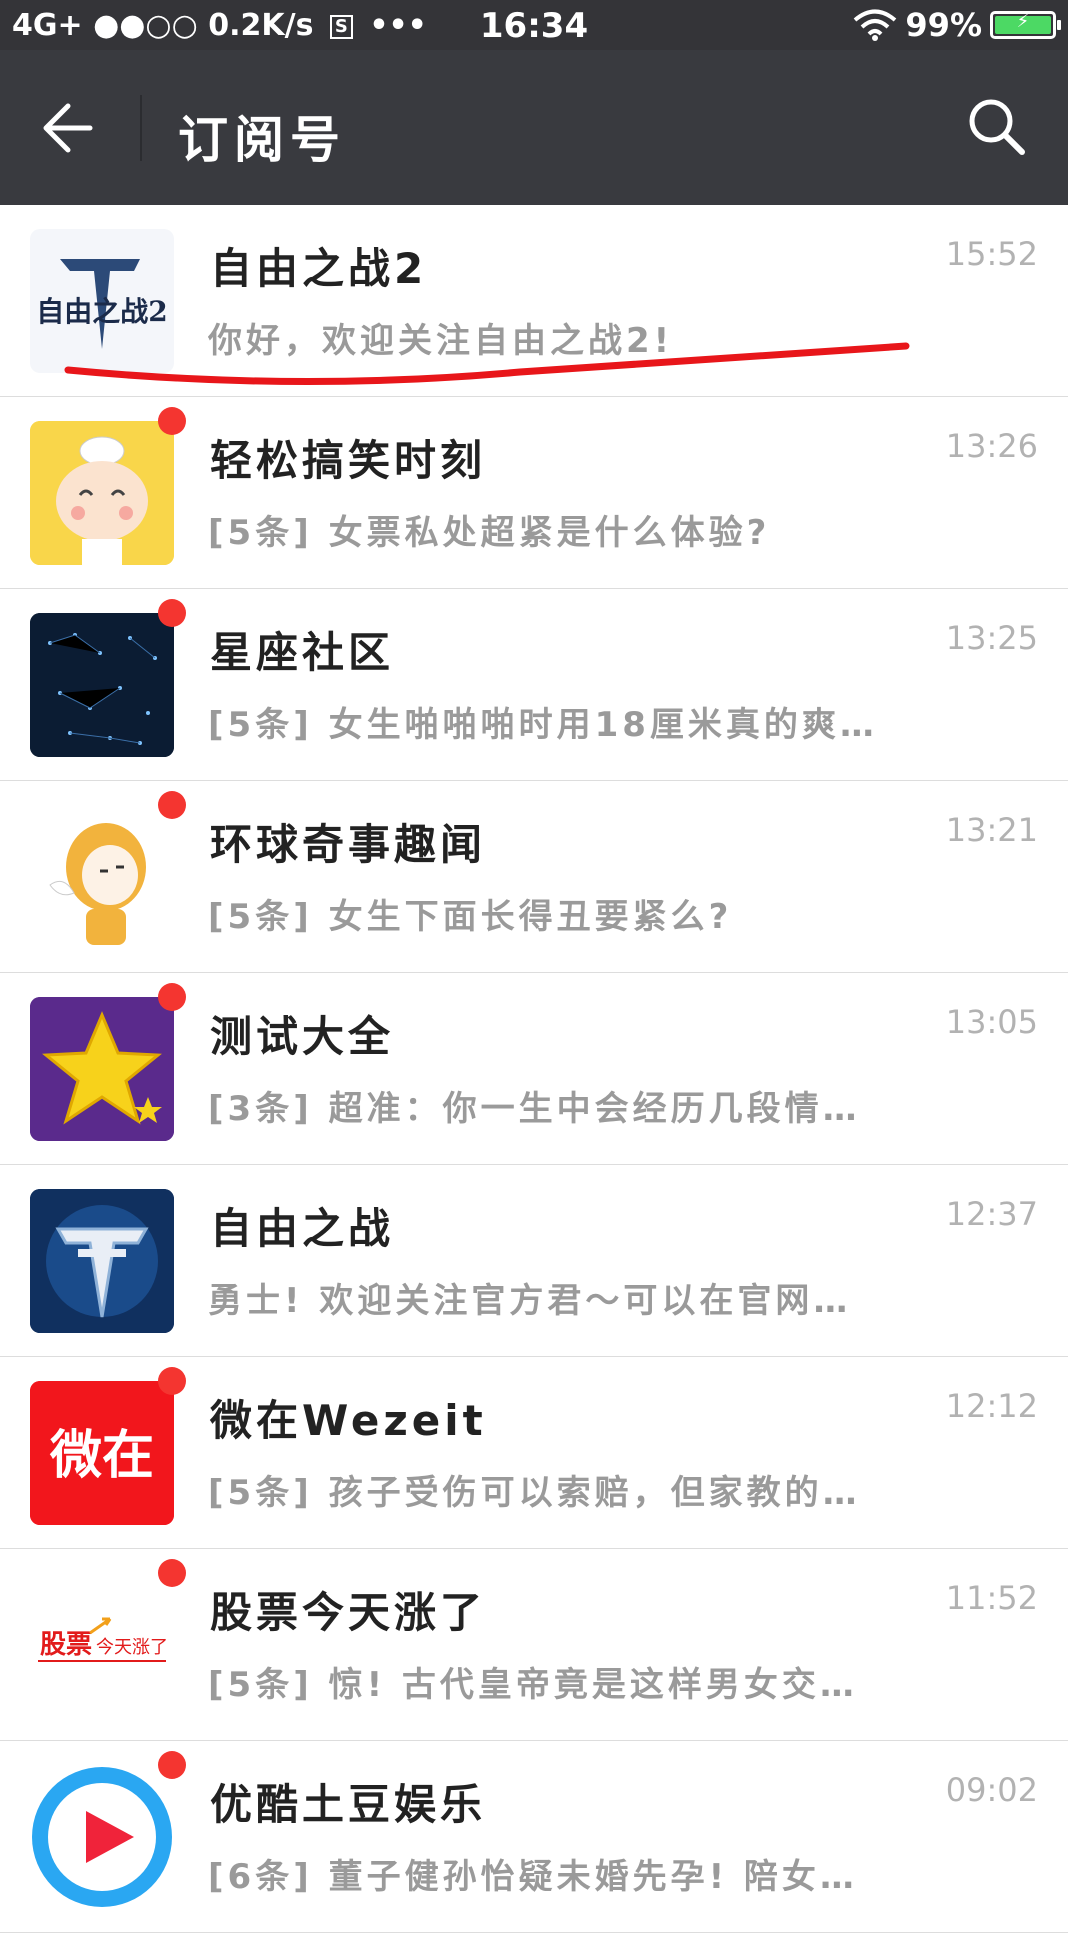  I want to click on wezeit-logo-icon: 微在, so click(102, 1453).